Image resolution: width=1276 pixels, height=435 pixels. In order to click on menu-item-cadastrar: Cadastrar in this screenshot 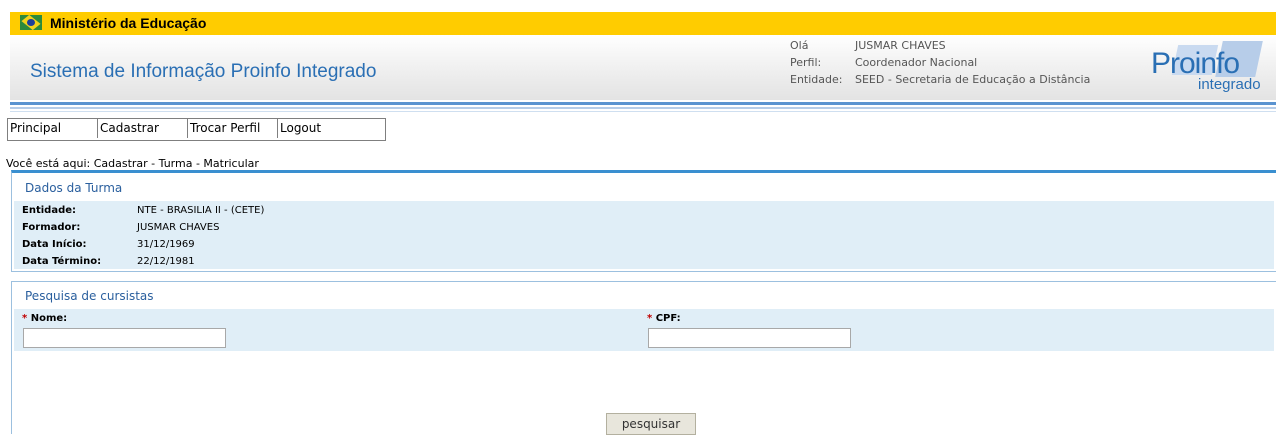, I will do `click(143, 128)`.